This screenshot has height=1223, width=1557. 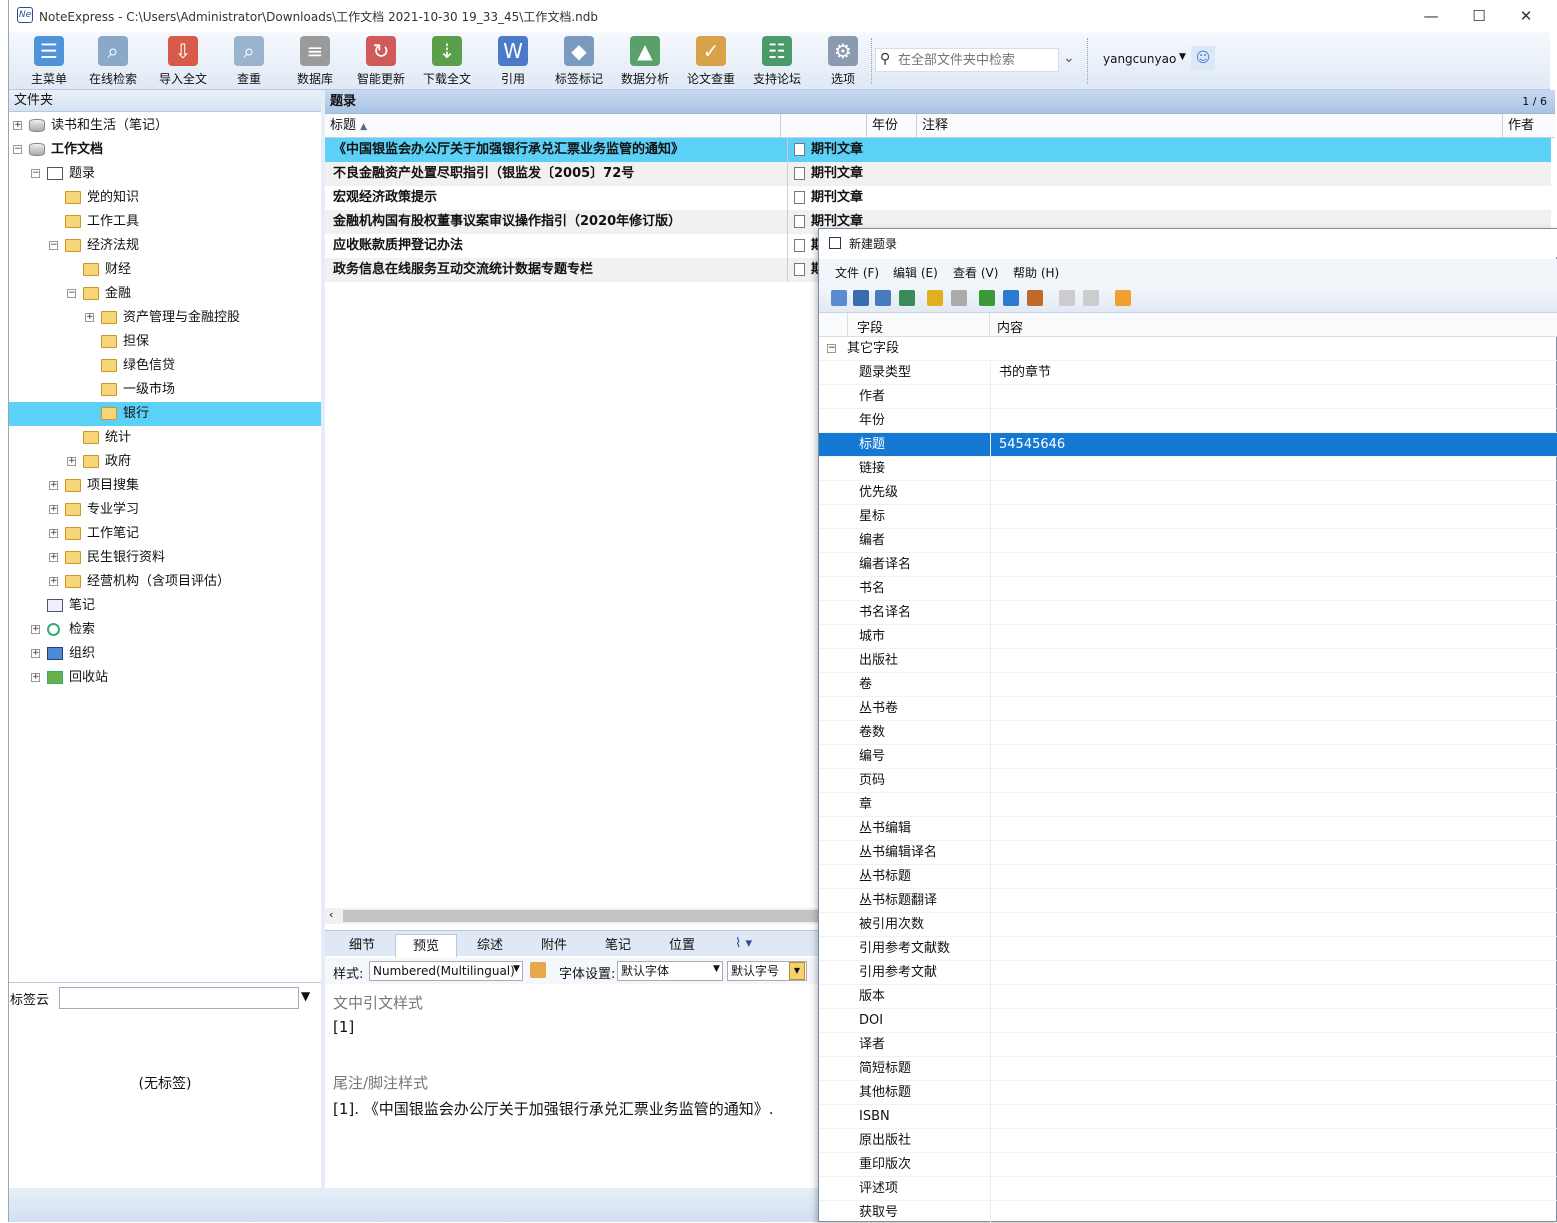 What do you see at coordinates (645, 61) in the screenshot?
I see `toolbar-button-9: ▲ 数据分析` at bounding box center [645, 61].